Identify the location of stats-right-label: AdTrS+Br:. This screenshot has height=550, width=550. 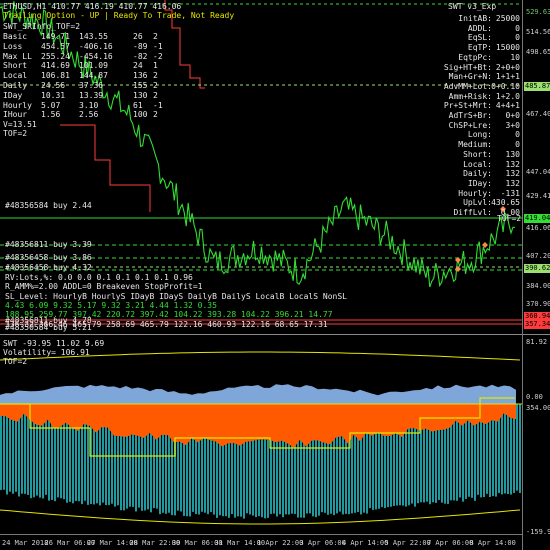
(470, 115).